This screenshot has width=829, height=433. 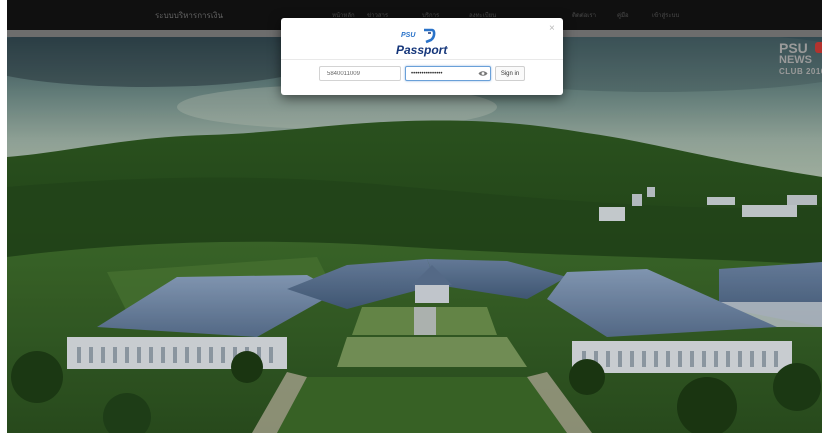 I want to click on psu-news-club-watermark: PSU NEWS CLUB 2016, so click(x=800, y=64).